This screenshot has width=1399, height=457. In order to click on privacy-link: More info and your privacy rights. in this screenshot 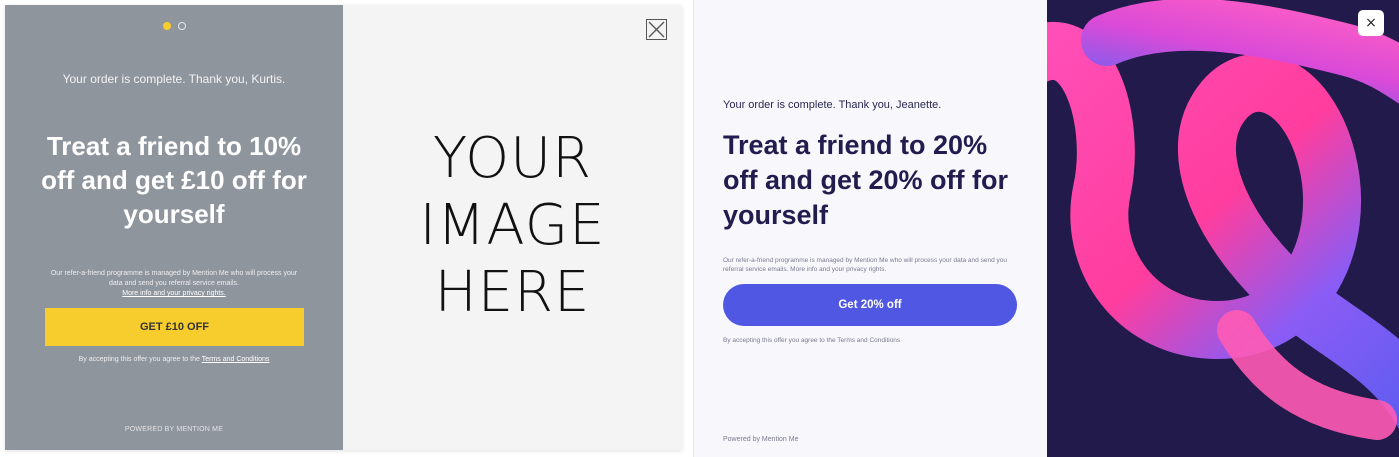, I will do `click(174, 293)`.